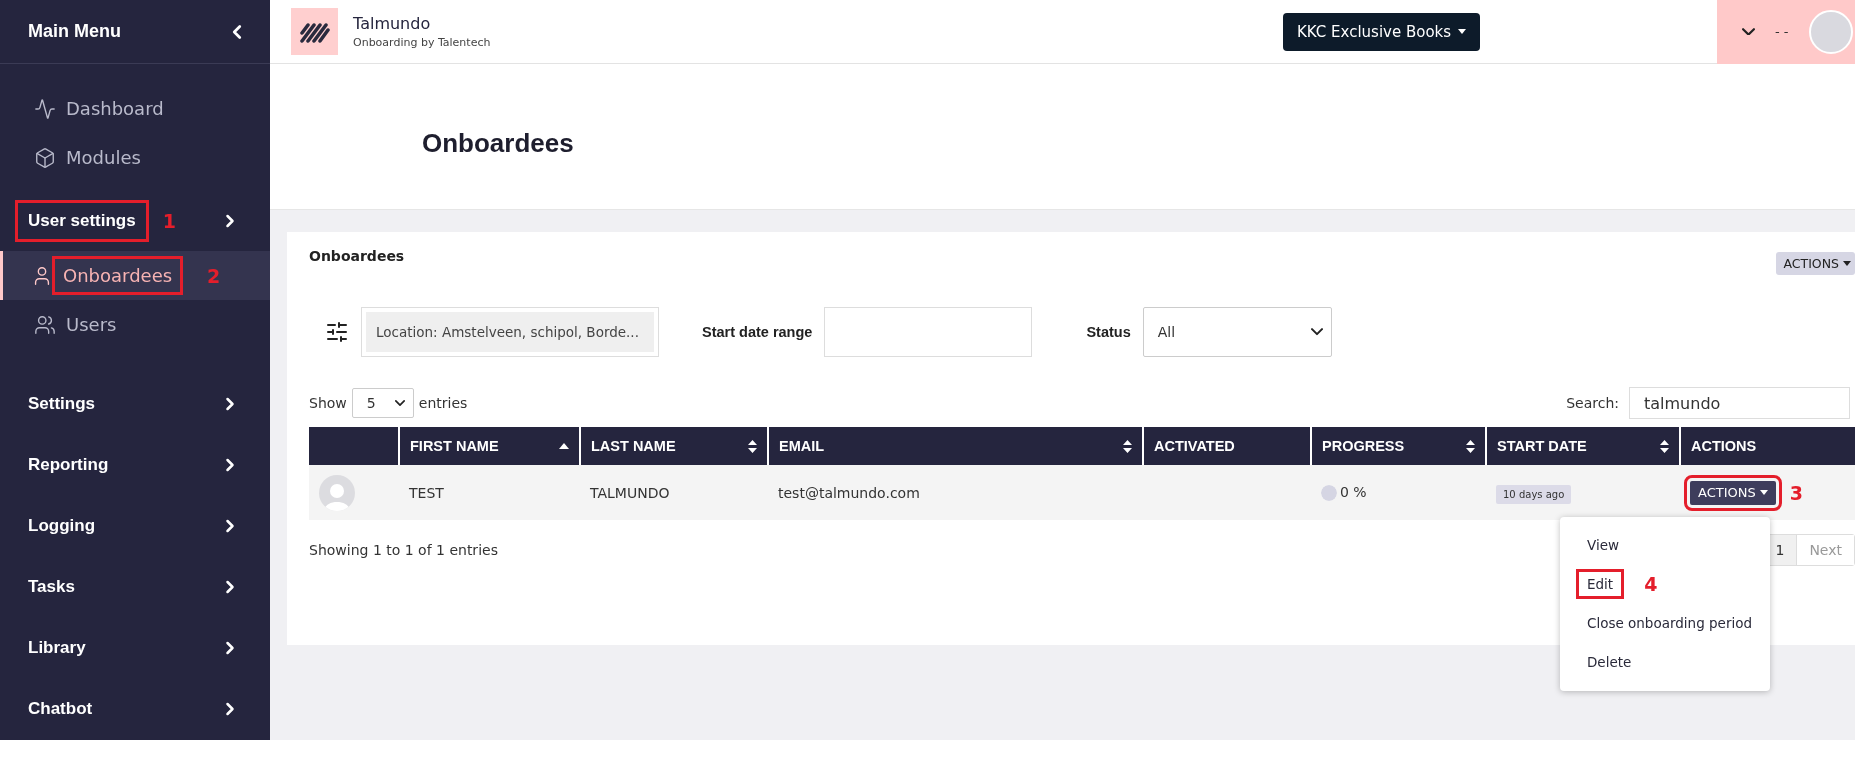  What do you see at coordinates (135, 586) in the screenshot?
I see `sidebar-section: Tasks` at bounding box center [135, 586].